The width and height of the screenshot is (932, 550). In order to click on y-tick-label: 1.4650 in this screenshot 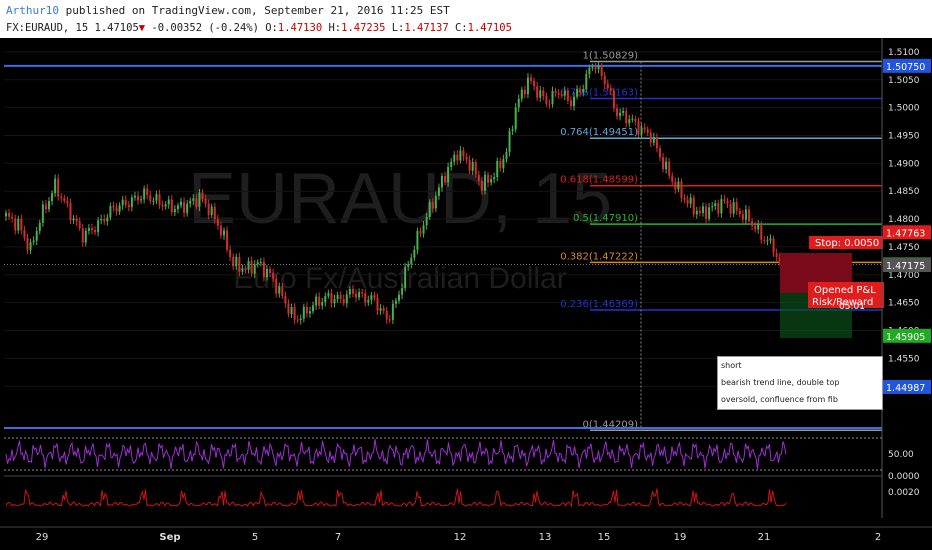, I will do `click(904, 304)`.